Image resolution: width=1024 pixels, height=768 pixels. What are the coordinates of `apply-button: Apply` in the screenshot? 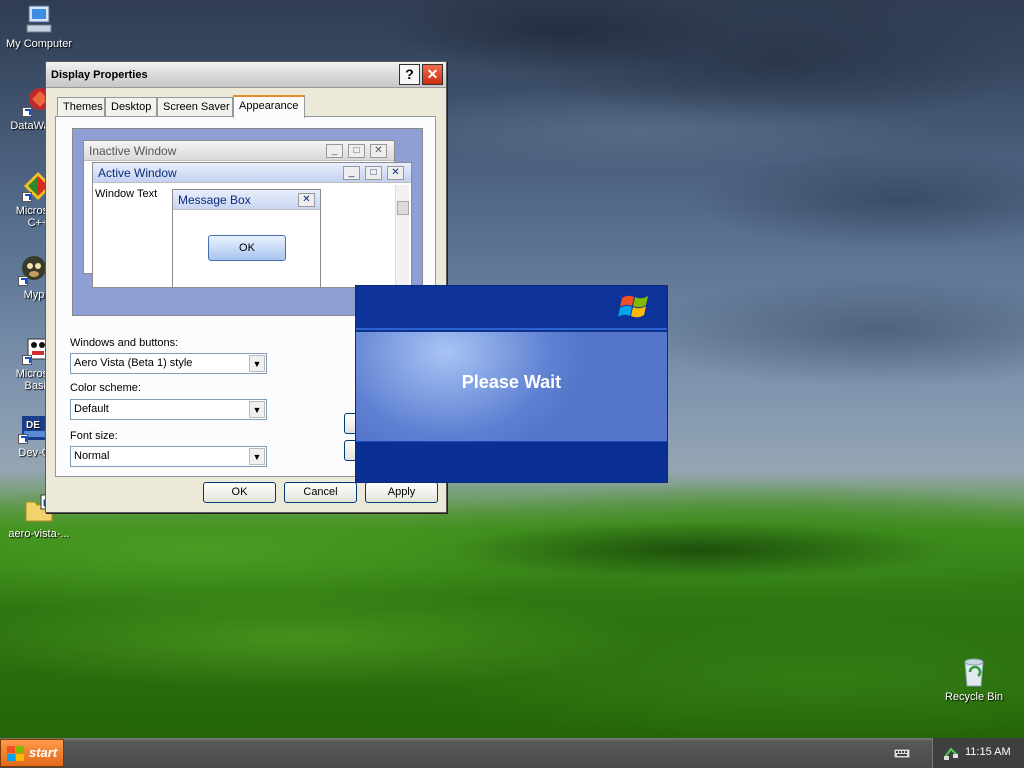 It's located at (401, 492).